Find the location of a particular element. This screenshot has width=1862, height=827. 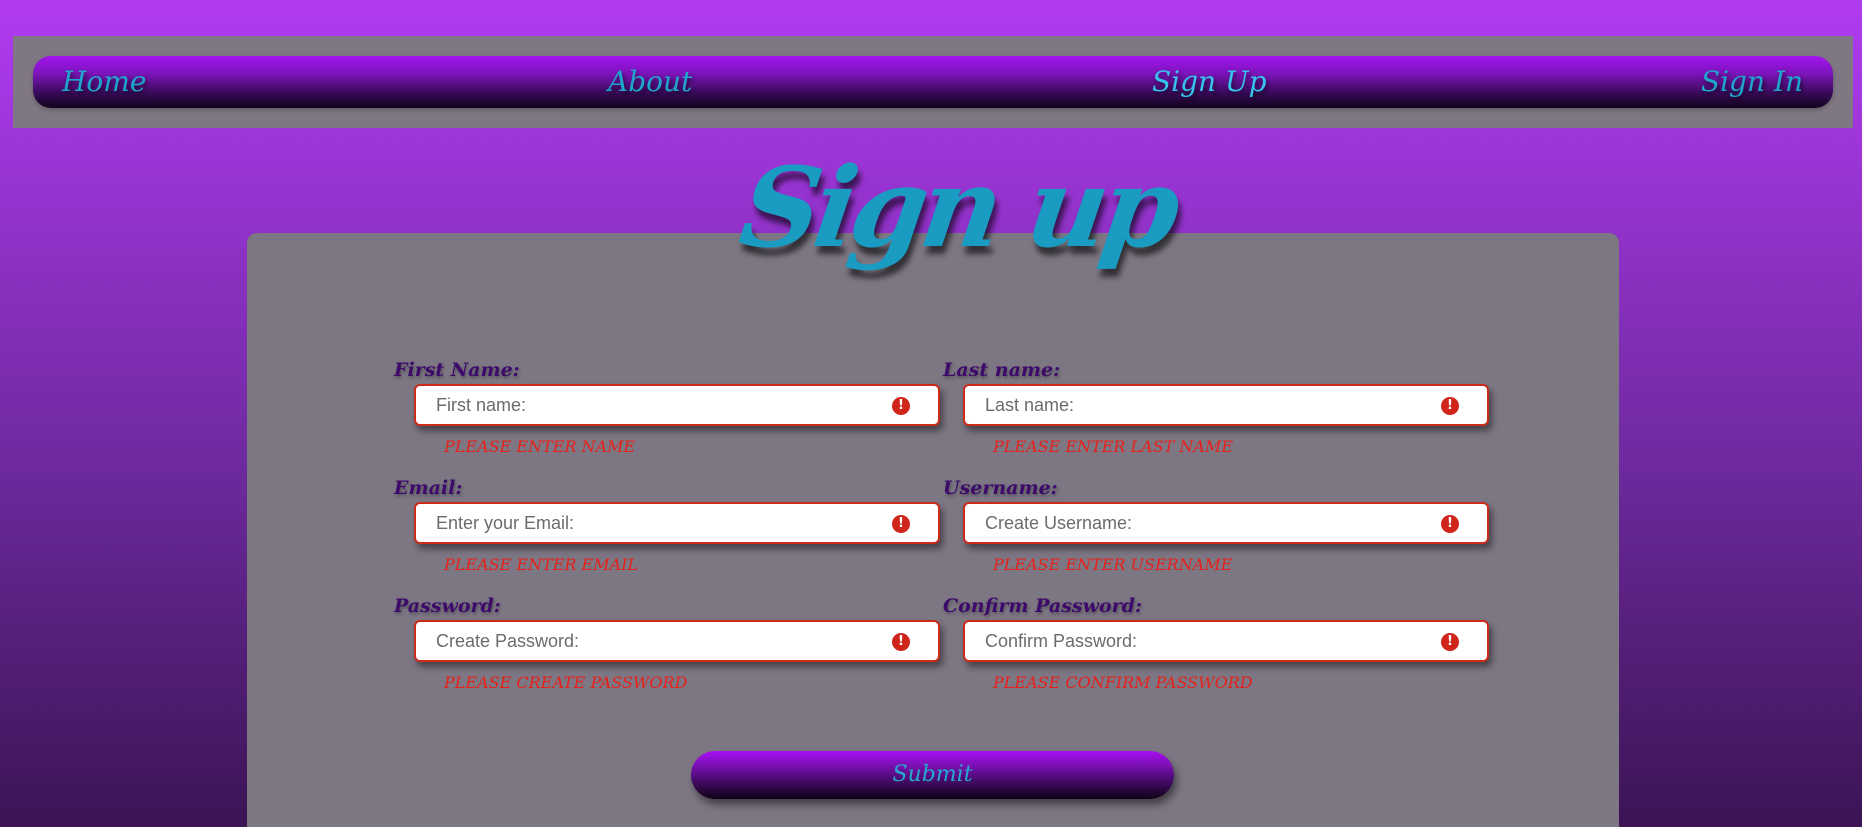

navbar-container: Home About Sign Up Sign In is located at coordinates (933, 82).